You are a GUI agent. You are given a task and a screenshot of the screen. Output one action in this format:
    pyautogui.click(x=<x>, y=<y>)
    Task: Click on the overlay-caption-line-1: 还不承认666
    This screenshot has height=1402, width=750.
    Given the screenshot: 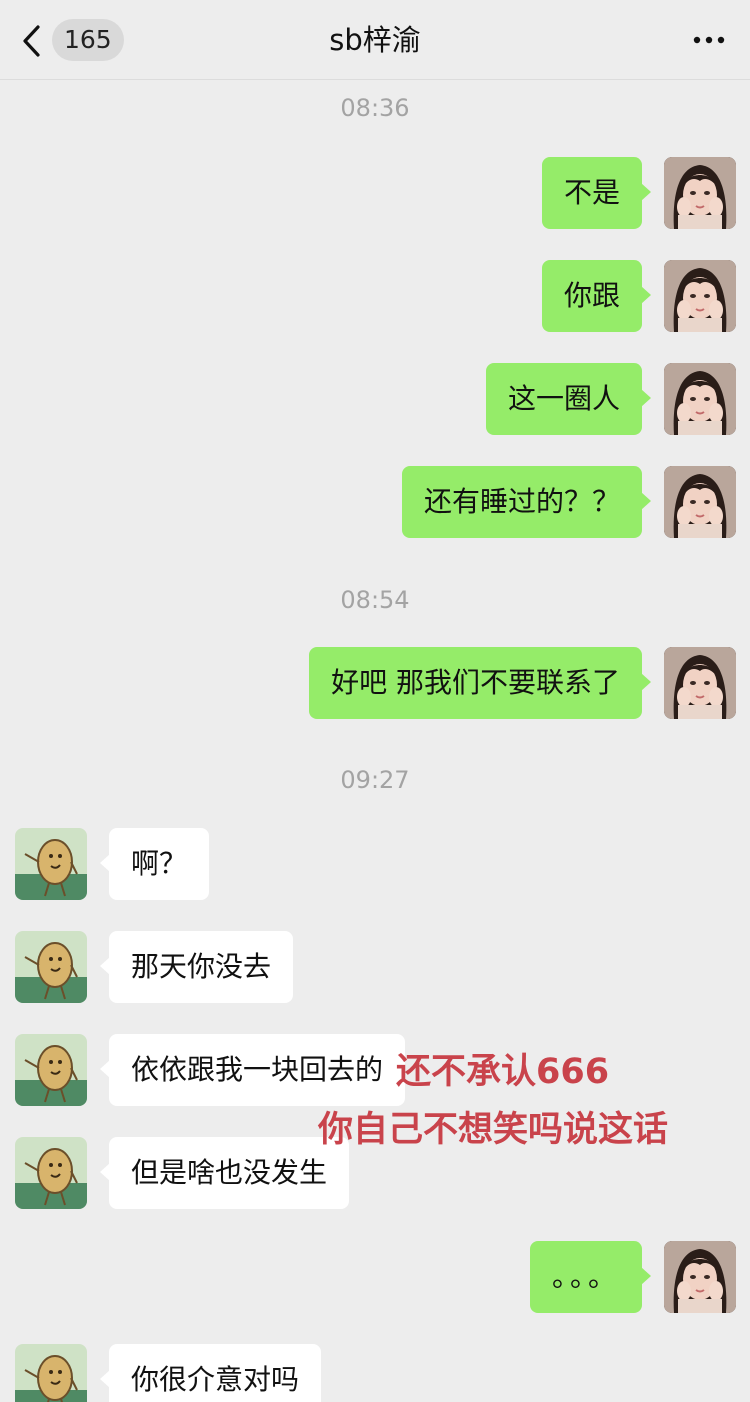 What is the action you would take?
    pyautogui.click(x=503, y=1072)
    